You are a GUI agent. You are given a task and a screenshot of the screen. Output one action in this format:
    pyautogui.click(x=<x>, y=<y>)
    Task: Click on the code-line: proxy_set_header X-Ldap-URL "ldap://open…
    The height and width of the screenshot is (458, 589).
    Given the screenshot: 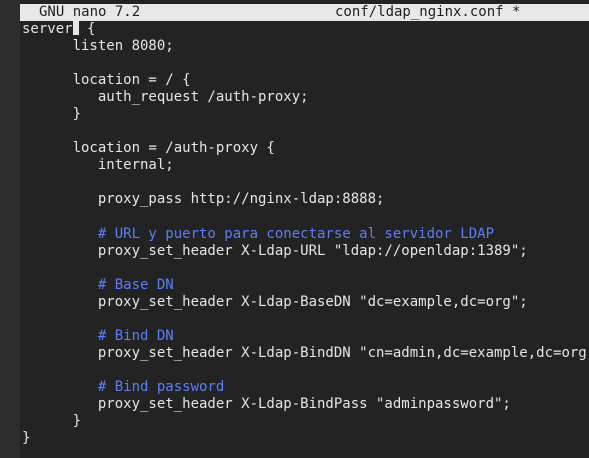 What is the action you would take?
    pyautogui.click(x=304, y=251)
    